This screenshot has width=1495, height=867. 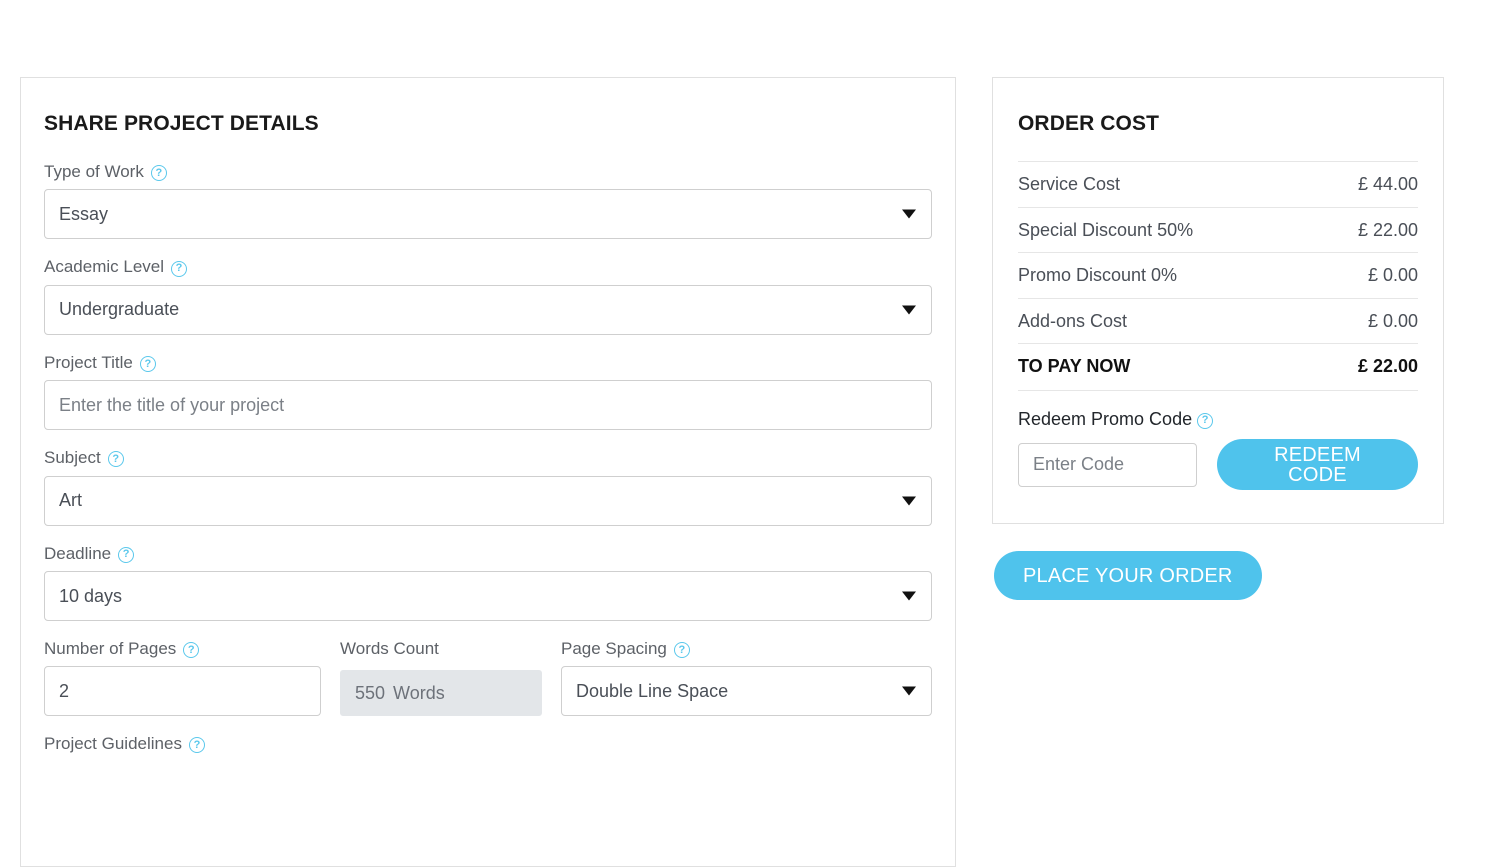 I want to click on label-number-of-pages: Number of Pages ?, so click(x=182, y=649).